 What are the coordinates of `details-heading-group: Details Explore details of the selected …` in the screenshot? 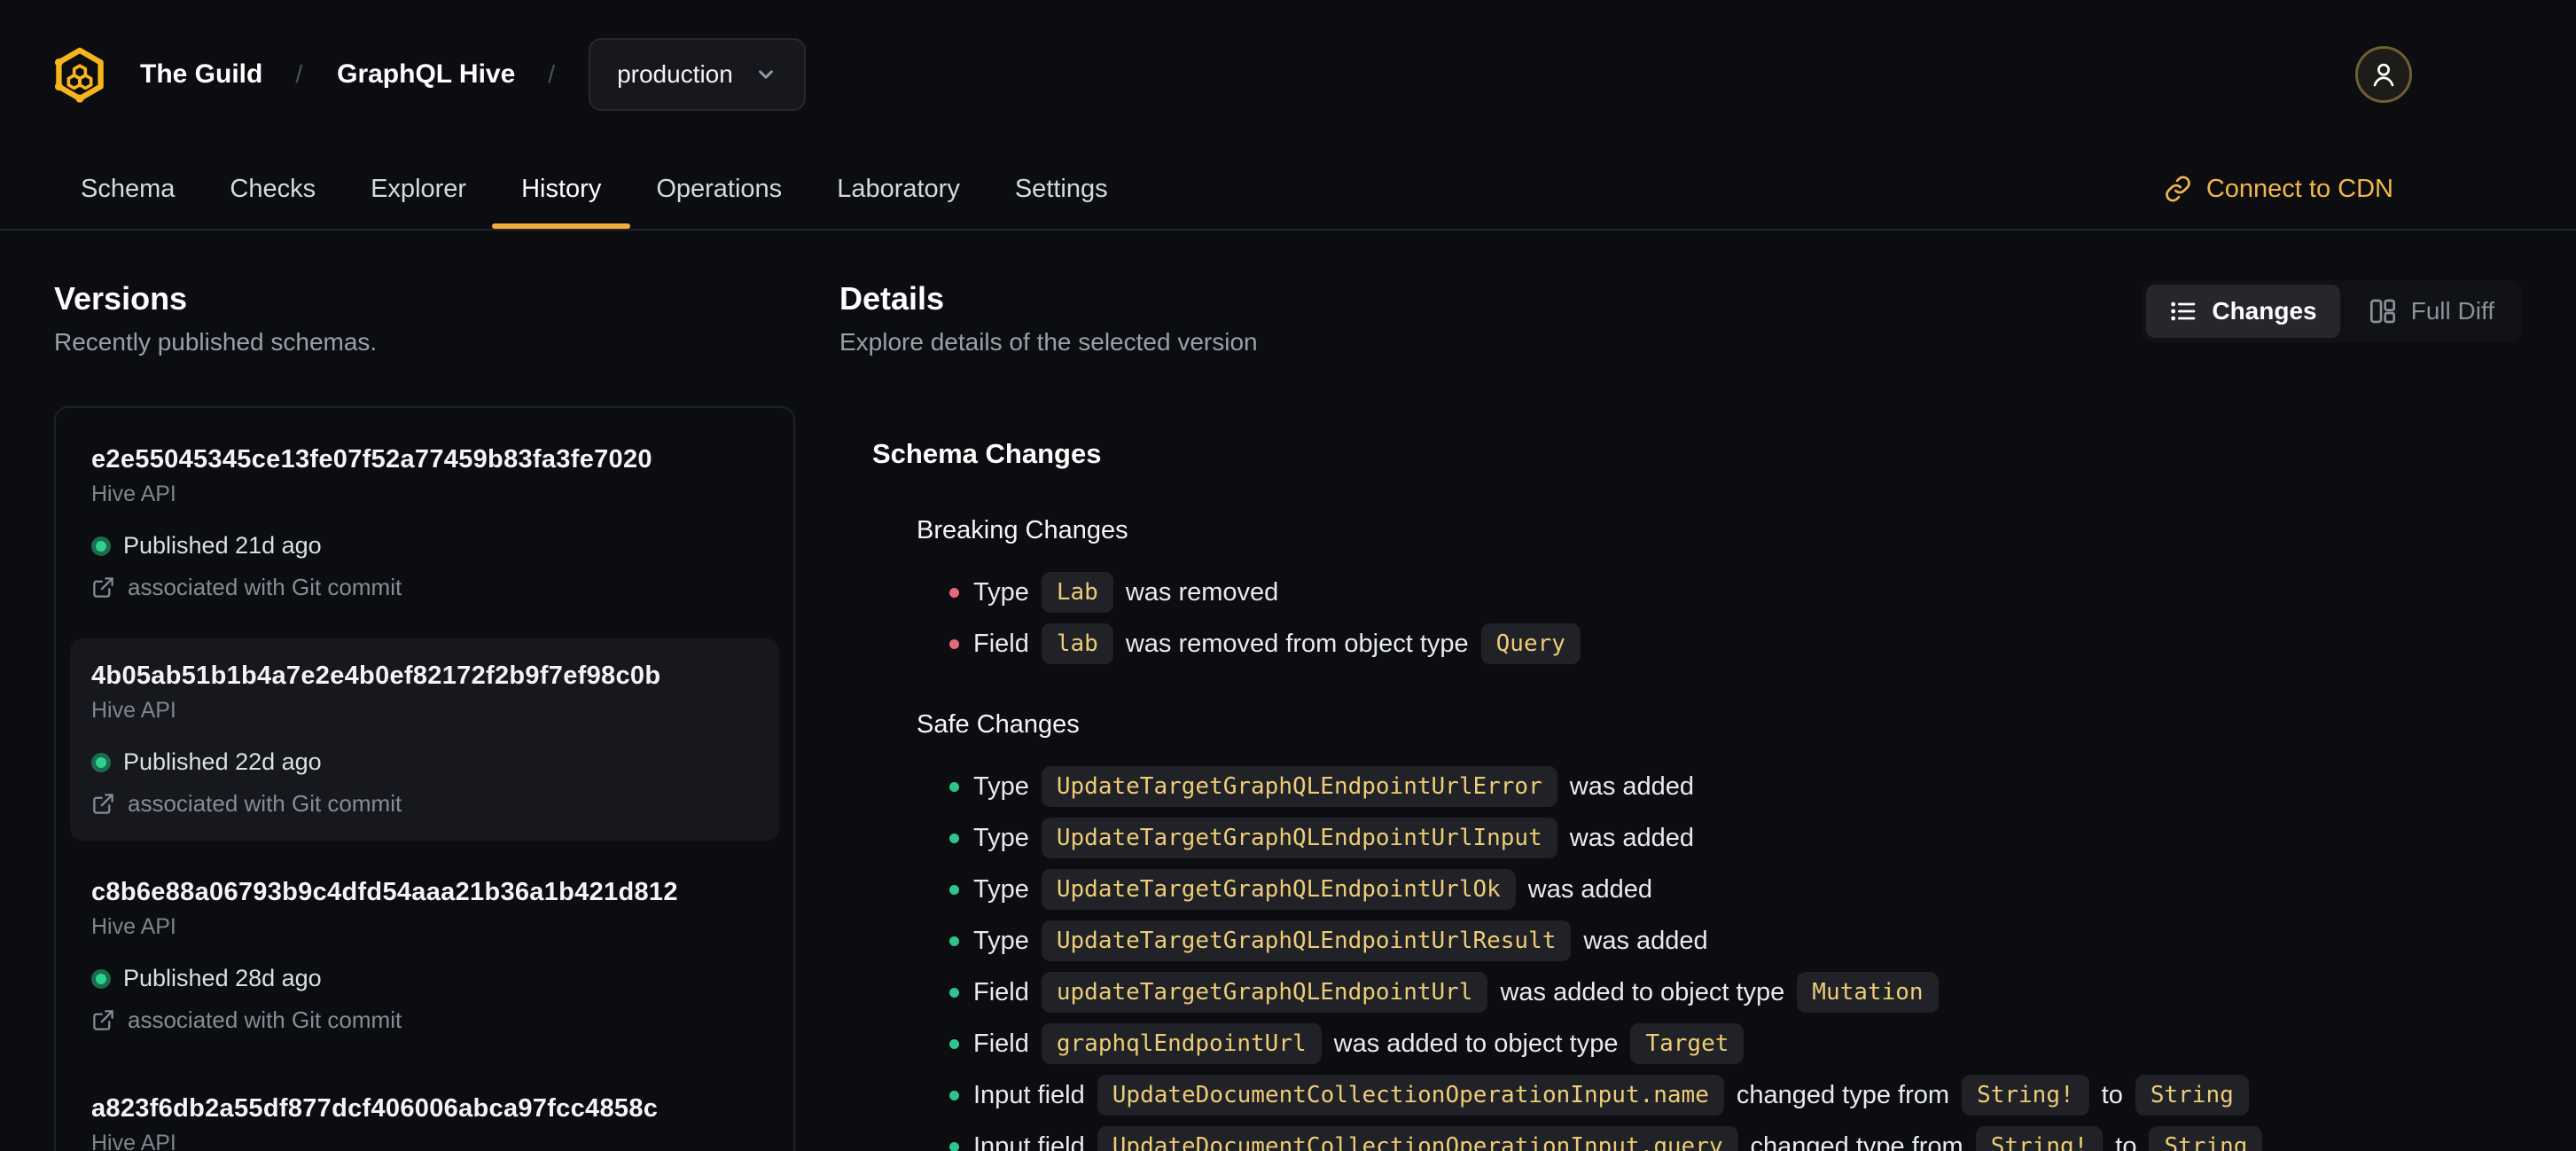 It's located at (1048, 318).